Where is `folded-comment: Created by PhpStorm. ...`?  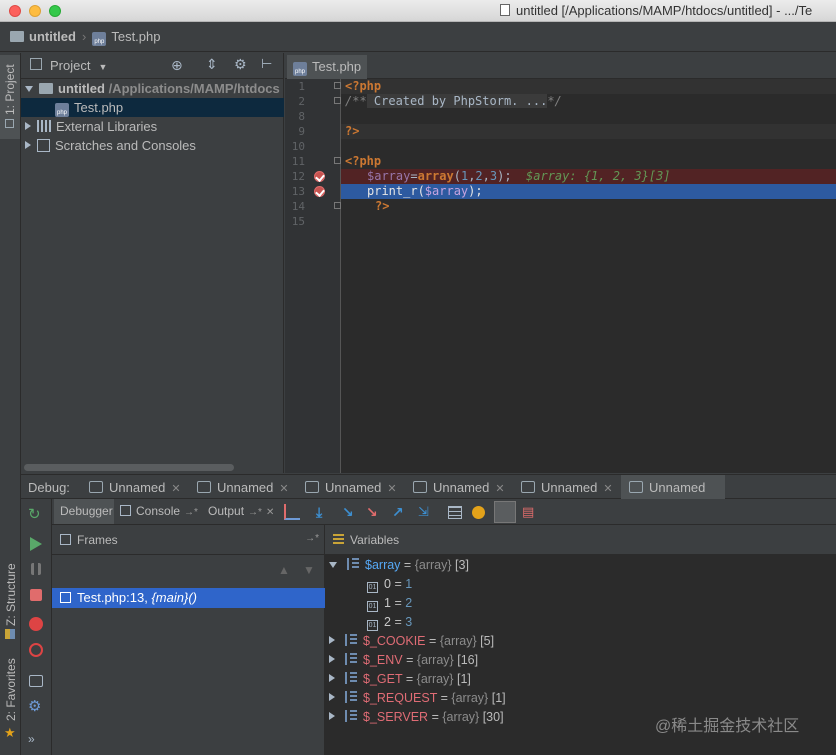
folded-comment: Created by PhpStorm. ... is located at coordinates (457, 101).